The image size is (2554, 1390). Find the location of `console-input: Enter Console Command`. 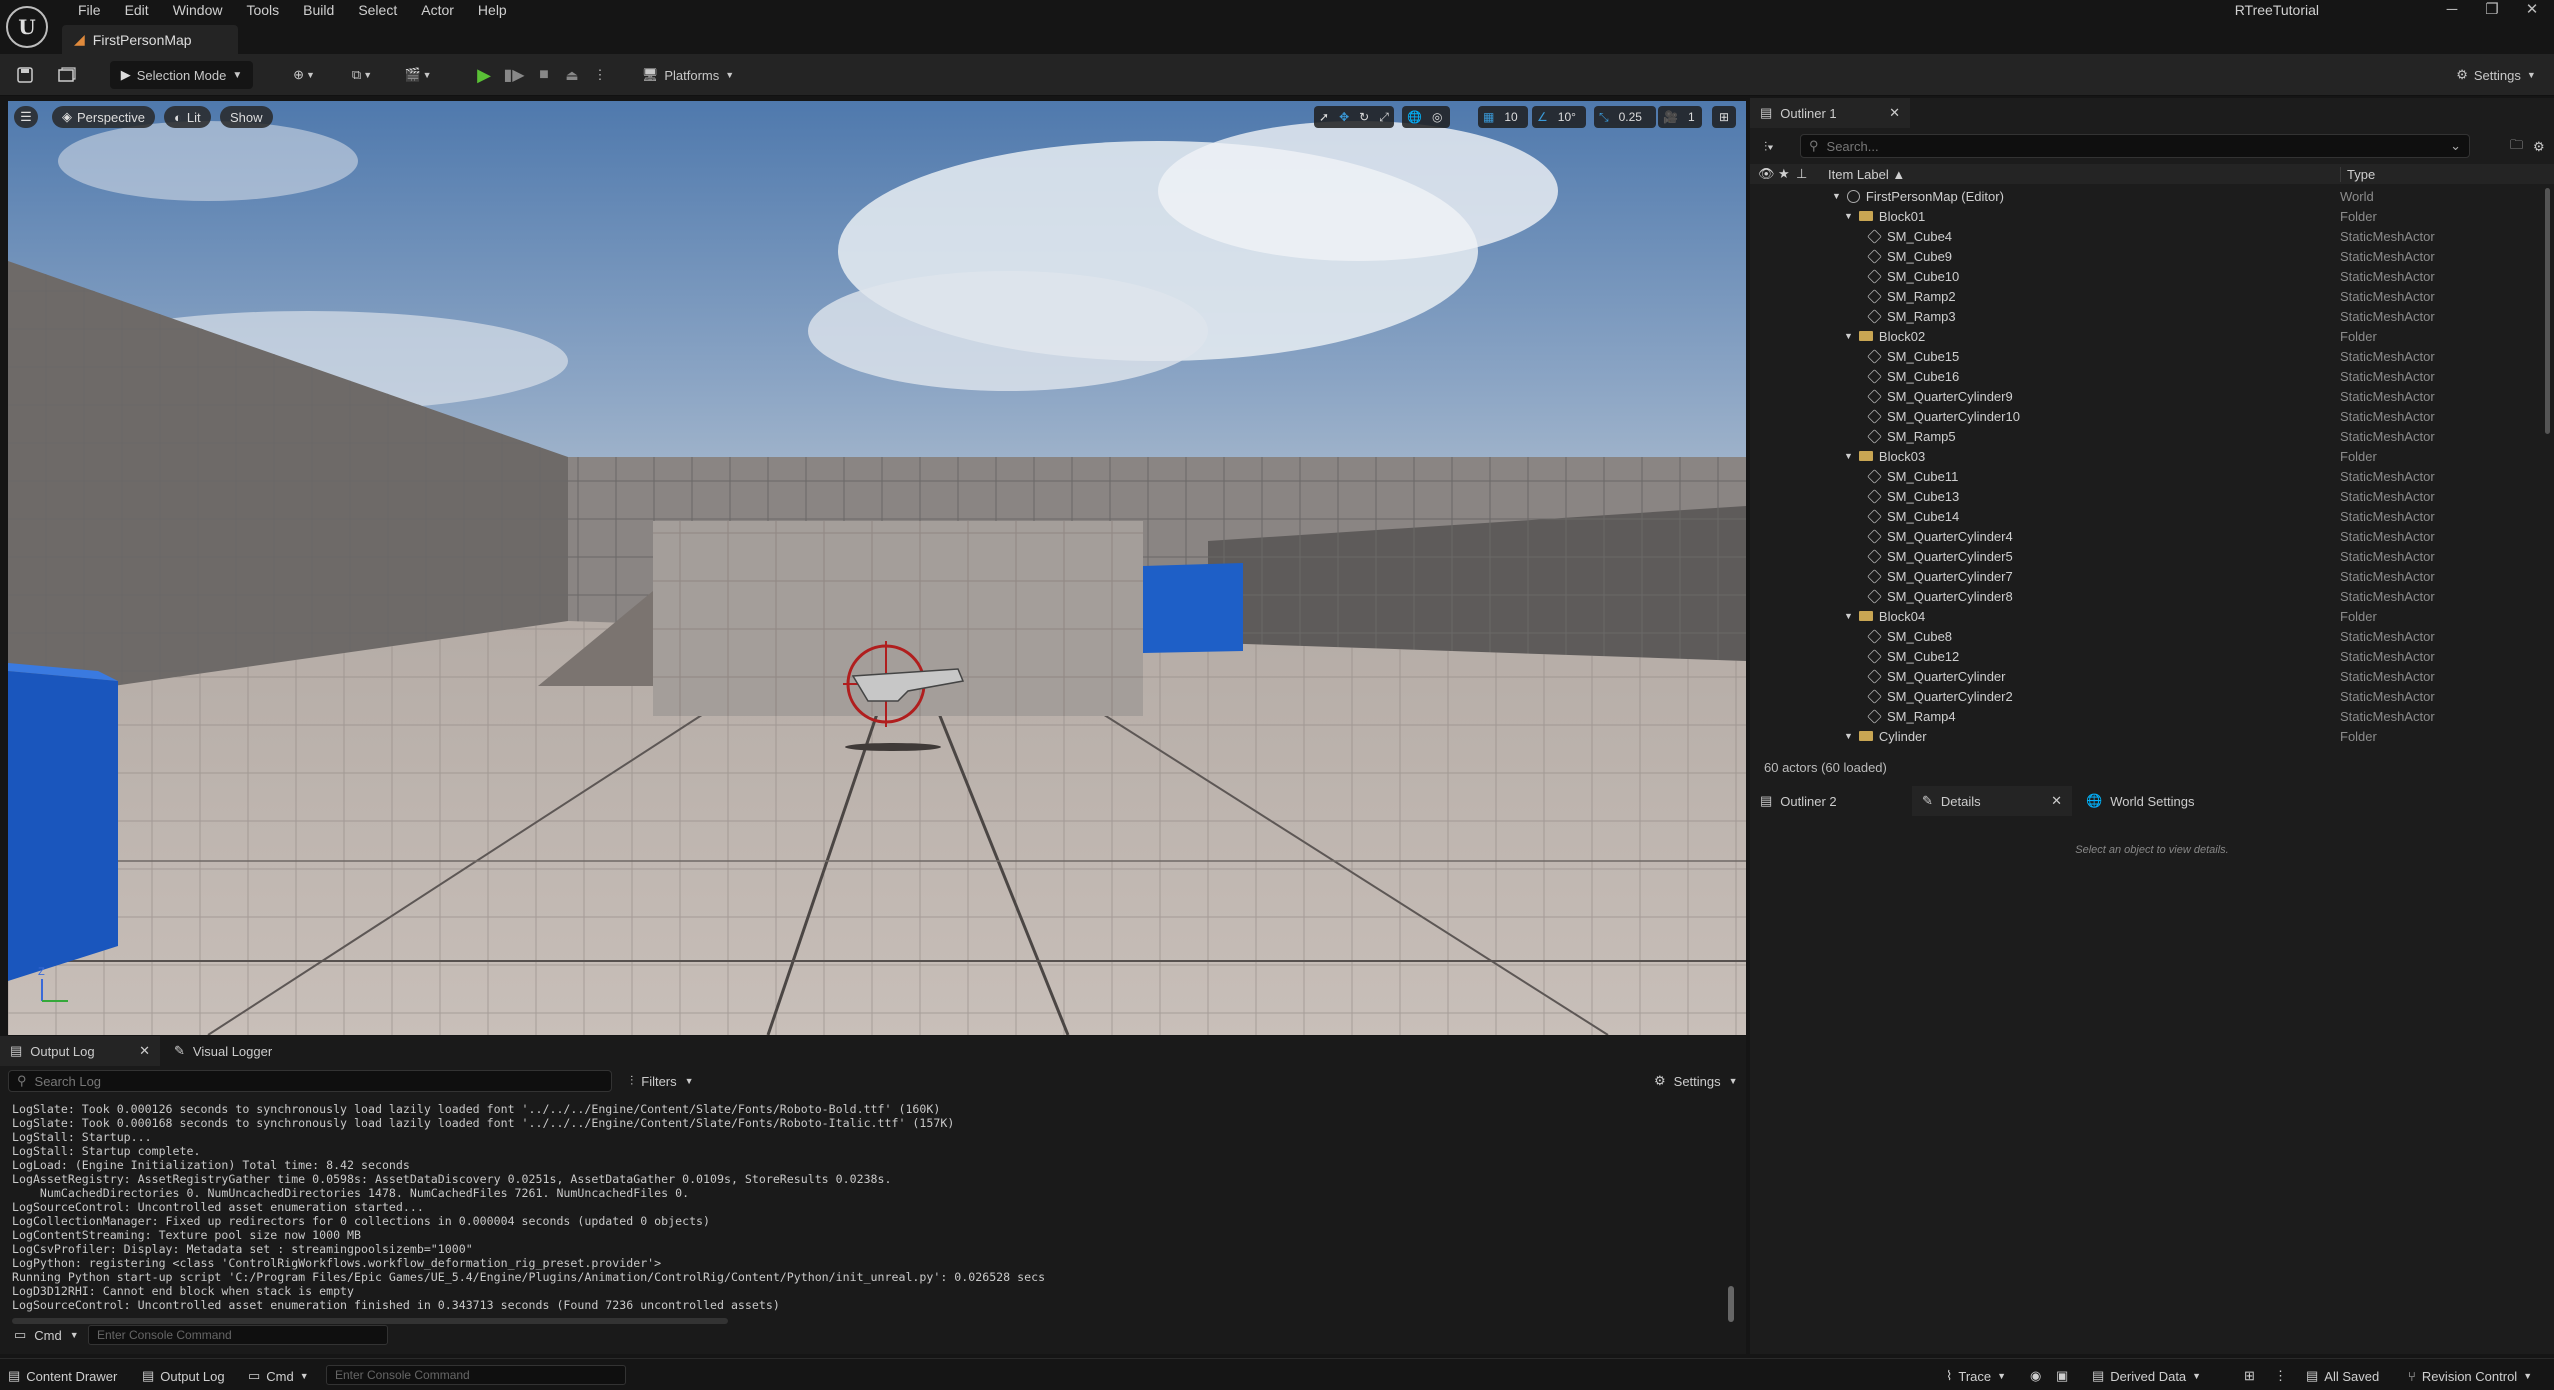

console-input: Enter Console Command is located at coordinates (238, 1335).